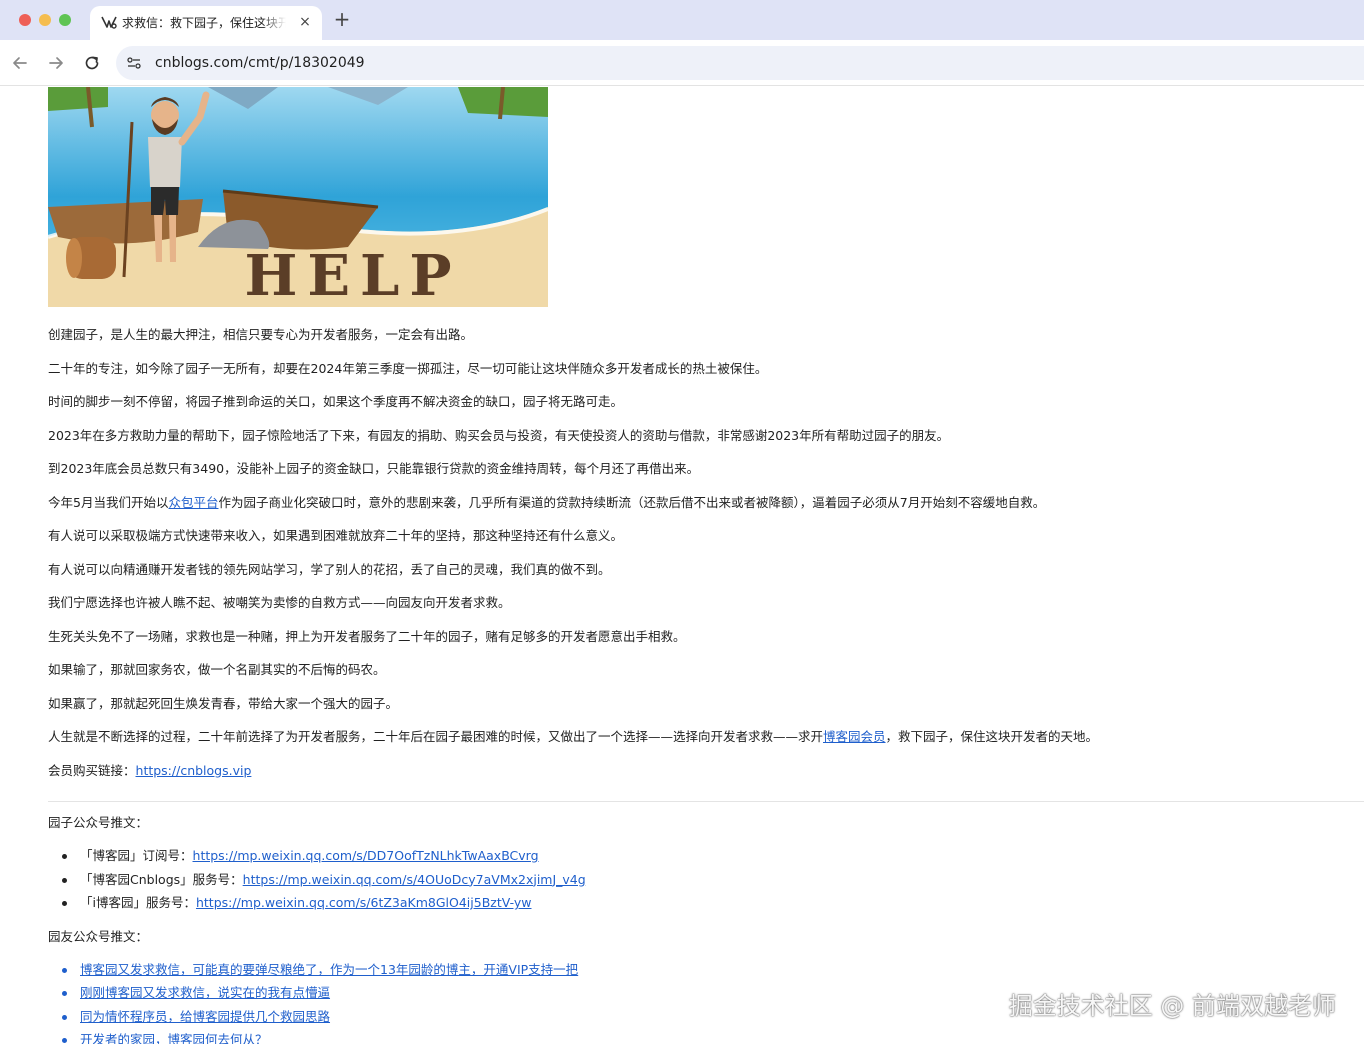 This screenshot has height=1044, width=1364. Describe the element at coordinates (261, 334) in the screenshot. I see `article-paragraph: 创建园子，是人生的最大押注，相信只要专心为开发者服务，一定会有出路。` at that location.